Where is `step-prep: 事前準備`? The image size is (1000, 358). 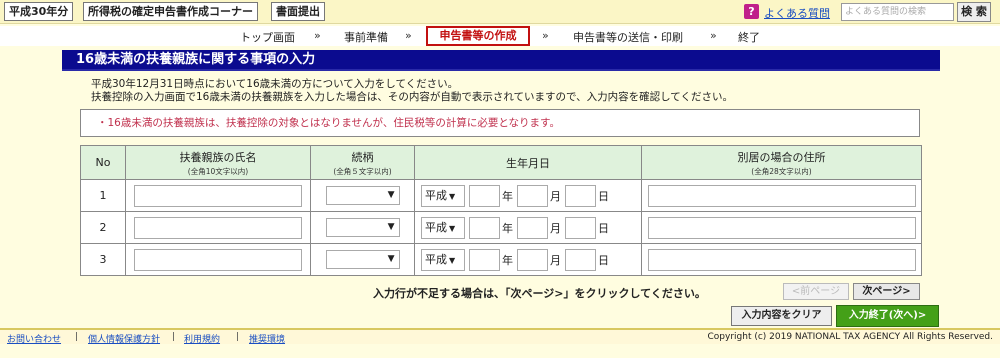 step-prep: 事前準備 is located at coordinates (366, 37).